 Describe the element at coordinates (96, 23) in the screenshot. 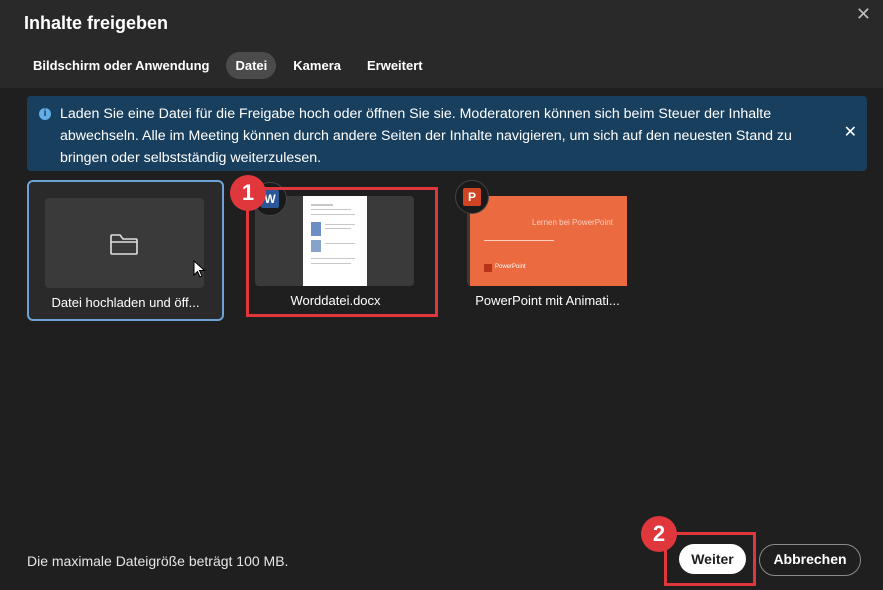

I see `dialog-title: Inhalte freigeben` at that location.